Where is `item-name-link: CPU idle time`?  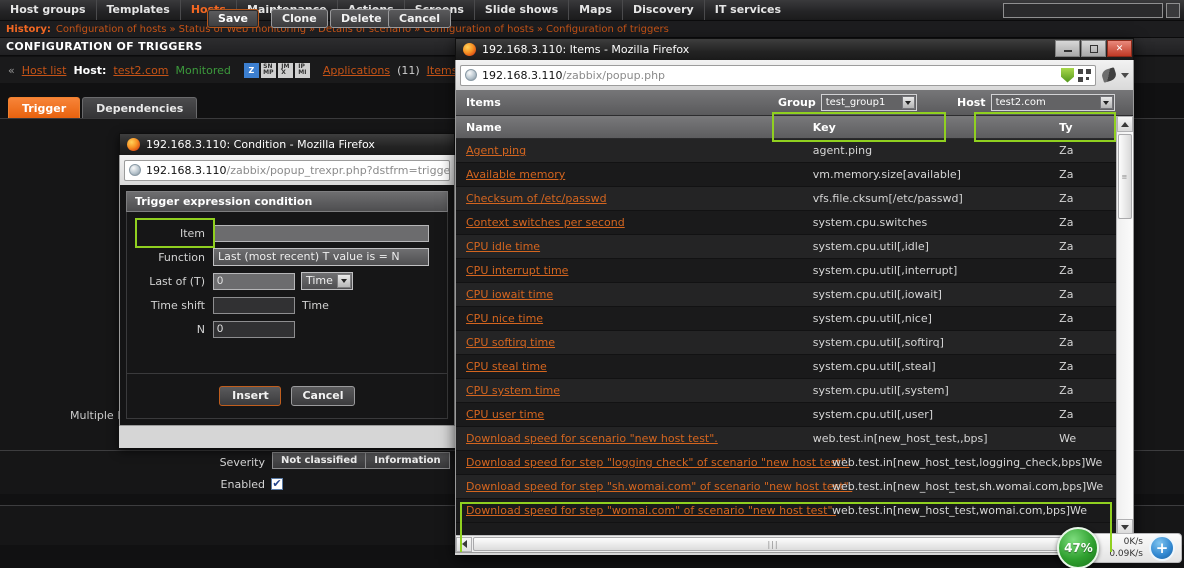
item-name-link: CPU idle time is located at coordinates (503, 246).